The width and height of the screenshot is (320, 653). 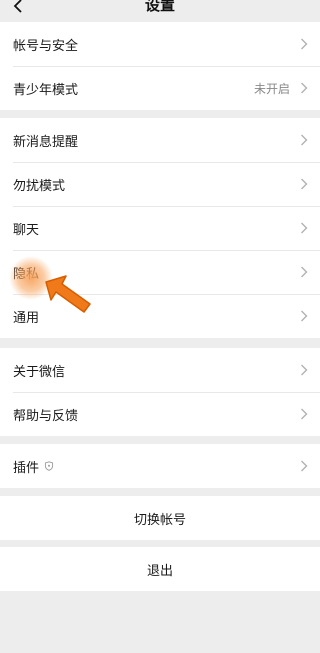 What do you see at coordinates (39, 186) in the screenshot?
I see `settings-item-label: 勿扰模式` at bounding box center [39, 186].